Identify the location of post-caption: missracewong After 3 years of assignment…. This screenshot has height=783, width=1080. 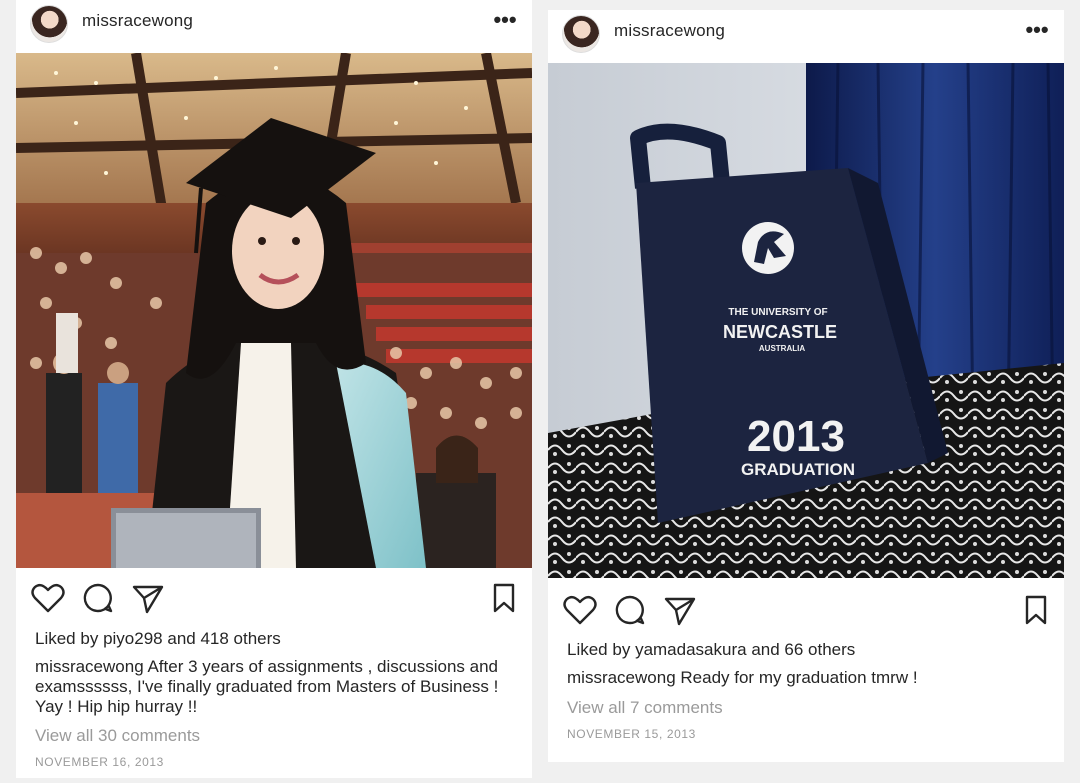
(275, 687).